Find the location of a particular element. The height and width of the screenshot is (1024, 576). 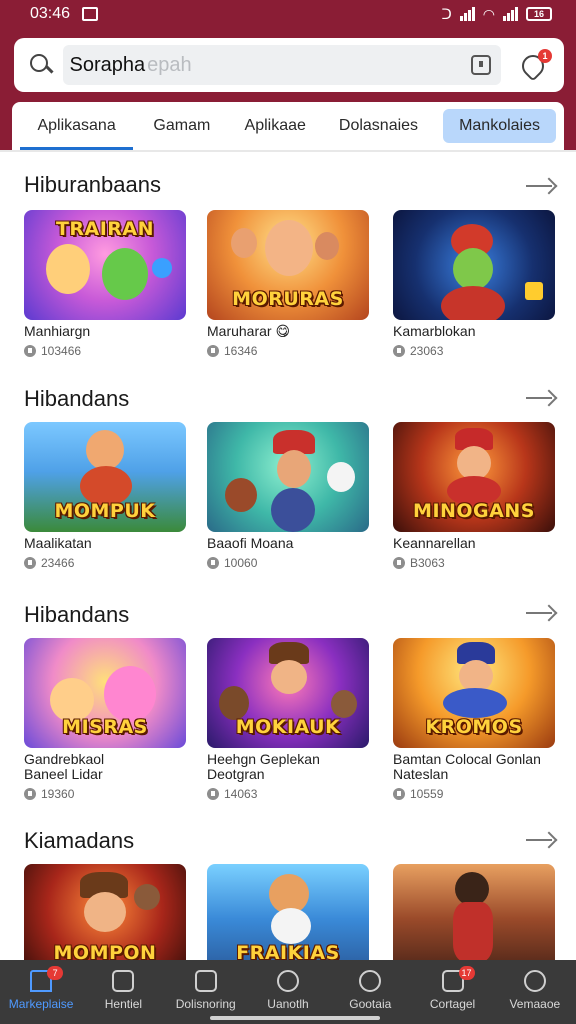

nav-badge: 17 is located at coordinates (466, 973).